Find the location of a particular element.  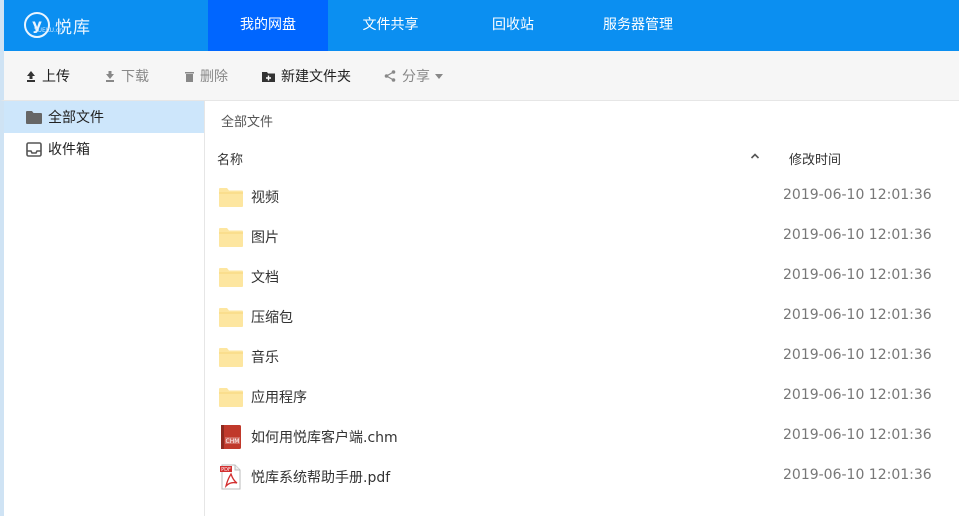

file-row: 文档 2019-06-10 12:01:36 is located at coordinates (582, 276).